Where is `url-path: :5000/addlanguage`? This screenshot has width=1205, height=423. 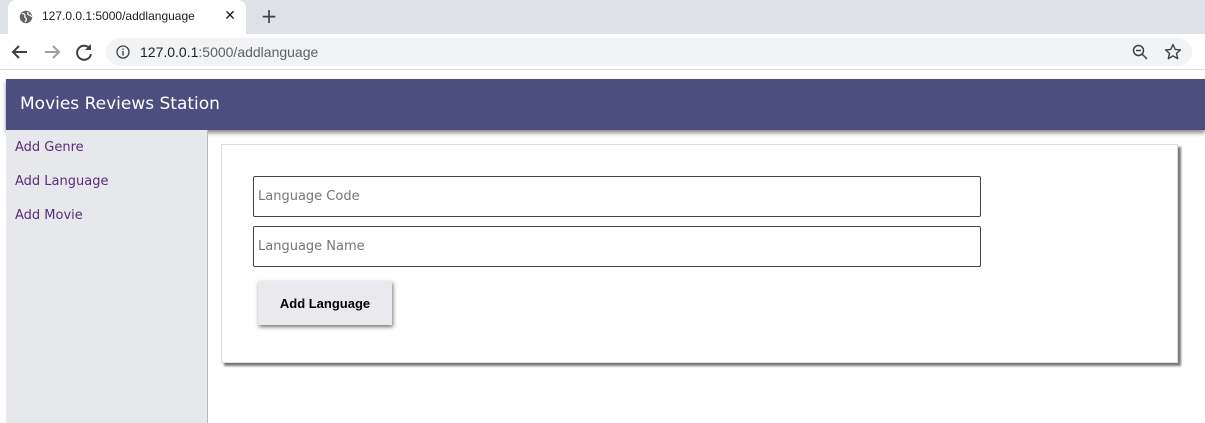 url-path: :5000/addlanguage is located at coordinates (258, 52).